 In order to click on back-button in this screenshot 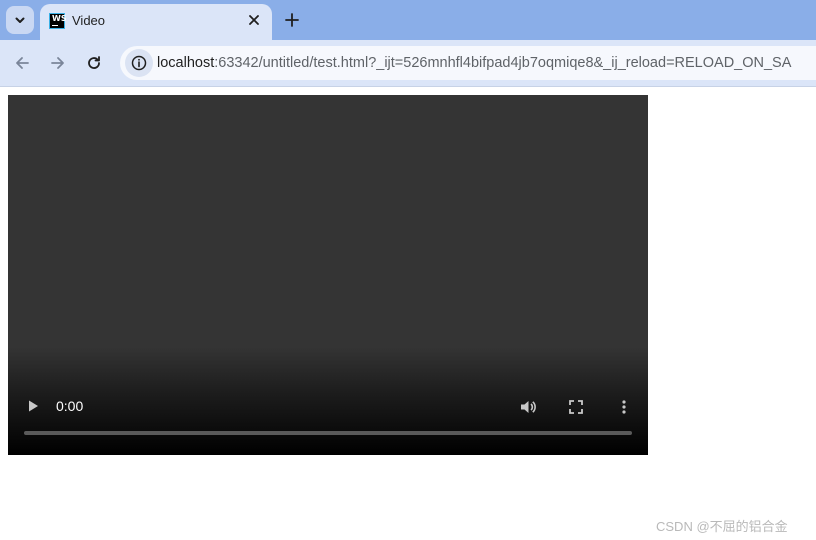, I will do `click(22, 63)`.